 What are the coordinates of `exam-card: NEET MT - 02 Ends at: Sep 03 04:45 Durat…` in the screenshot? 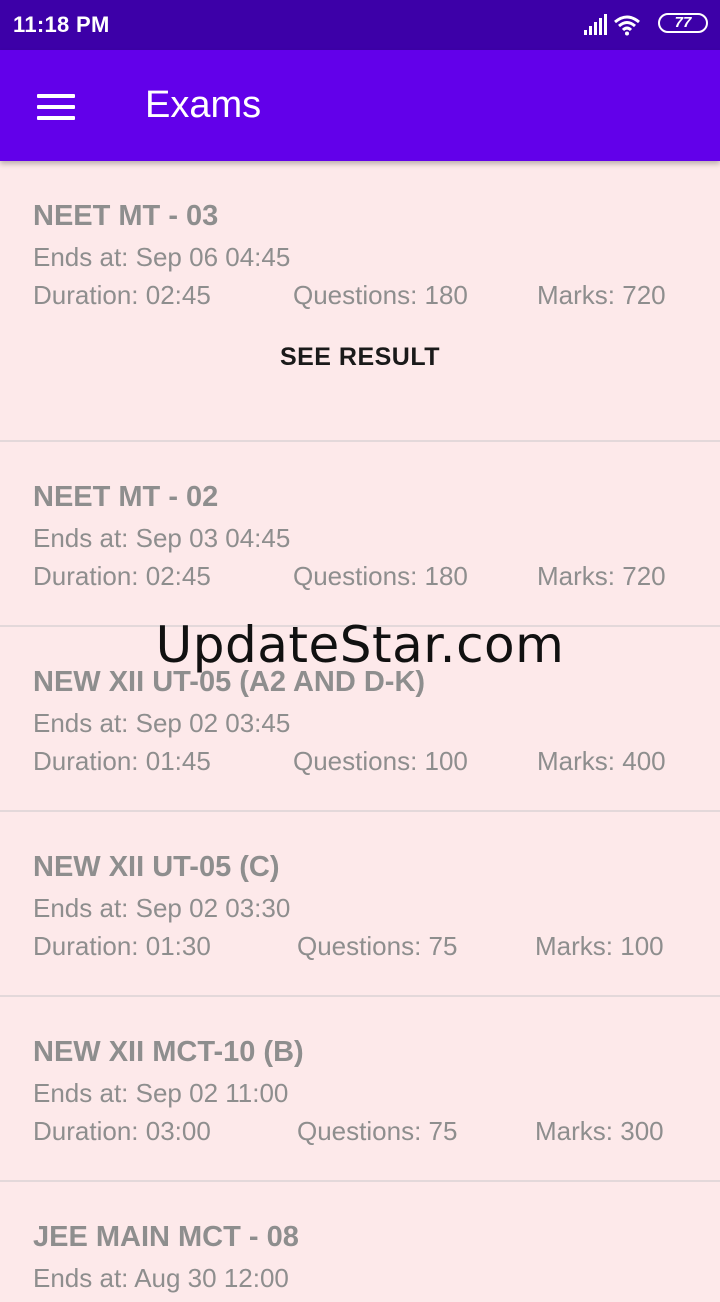 It's located at (360, 534).